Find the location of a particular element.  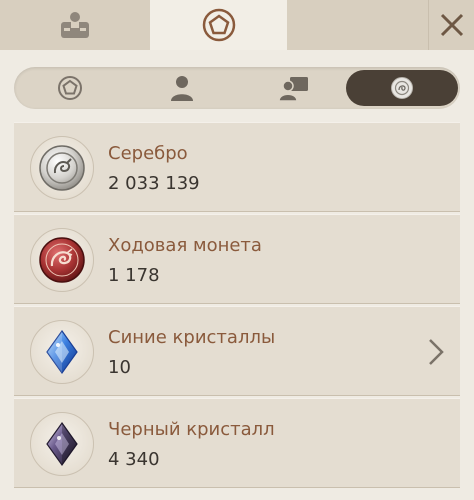

currency-amount: 1 178 is located at coordinates (134, 275).